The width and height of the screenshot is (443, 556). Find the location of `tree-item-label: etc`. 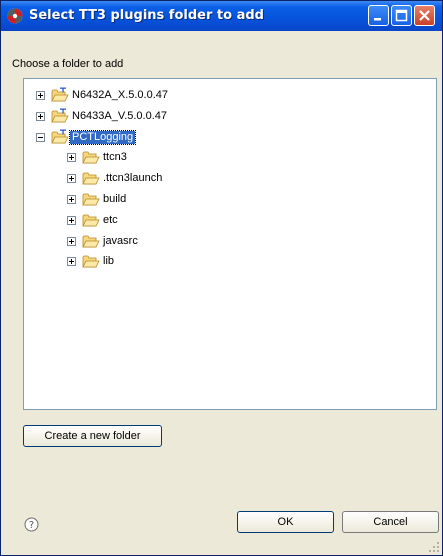

tree-item-label: etc is located at coordinates (110, 219).